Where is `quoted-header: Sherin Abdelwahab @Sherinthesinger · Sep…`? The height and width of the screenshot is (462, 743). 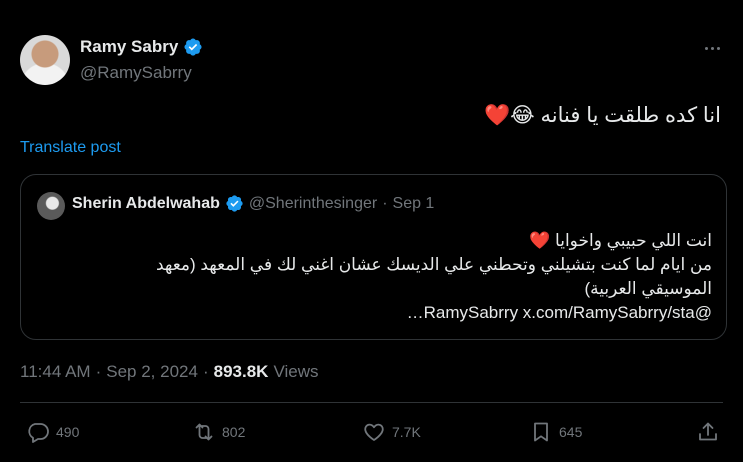
quoted-header: Sherin Abdelwahab @Sherinthesinger · Sep… is located at coordinates (253, 203).